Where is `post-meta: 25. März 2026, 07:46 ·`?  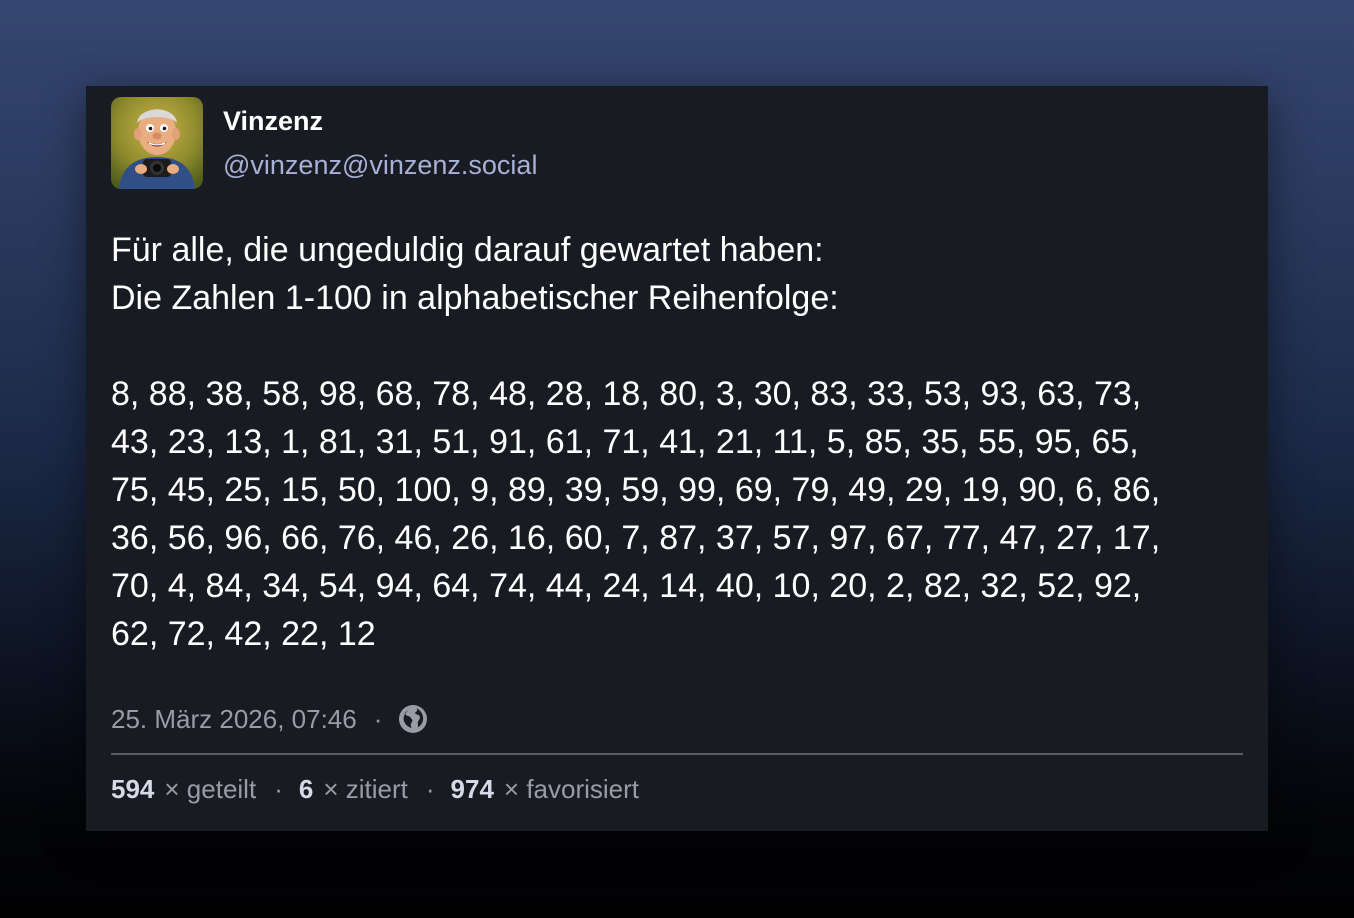
post-meta: 25. März 2026, 07:46 · is located at coordinates (270, 719).